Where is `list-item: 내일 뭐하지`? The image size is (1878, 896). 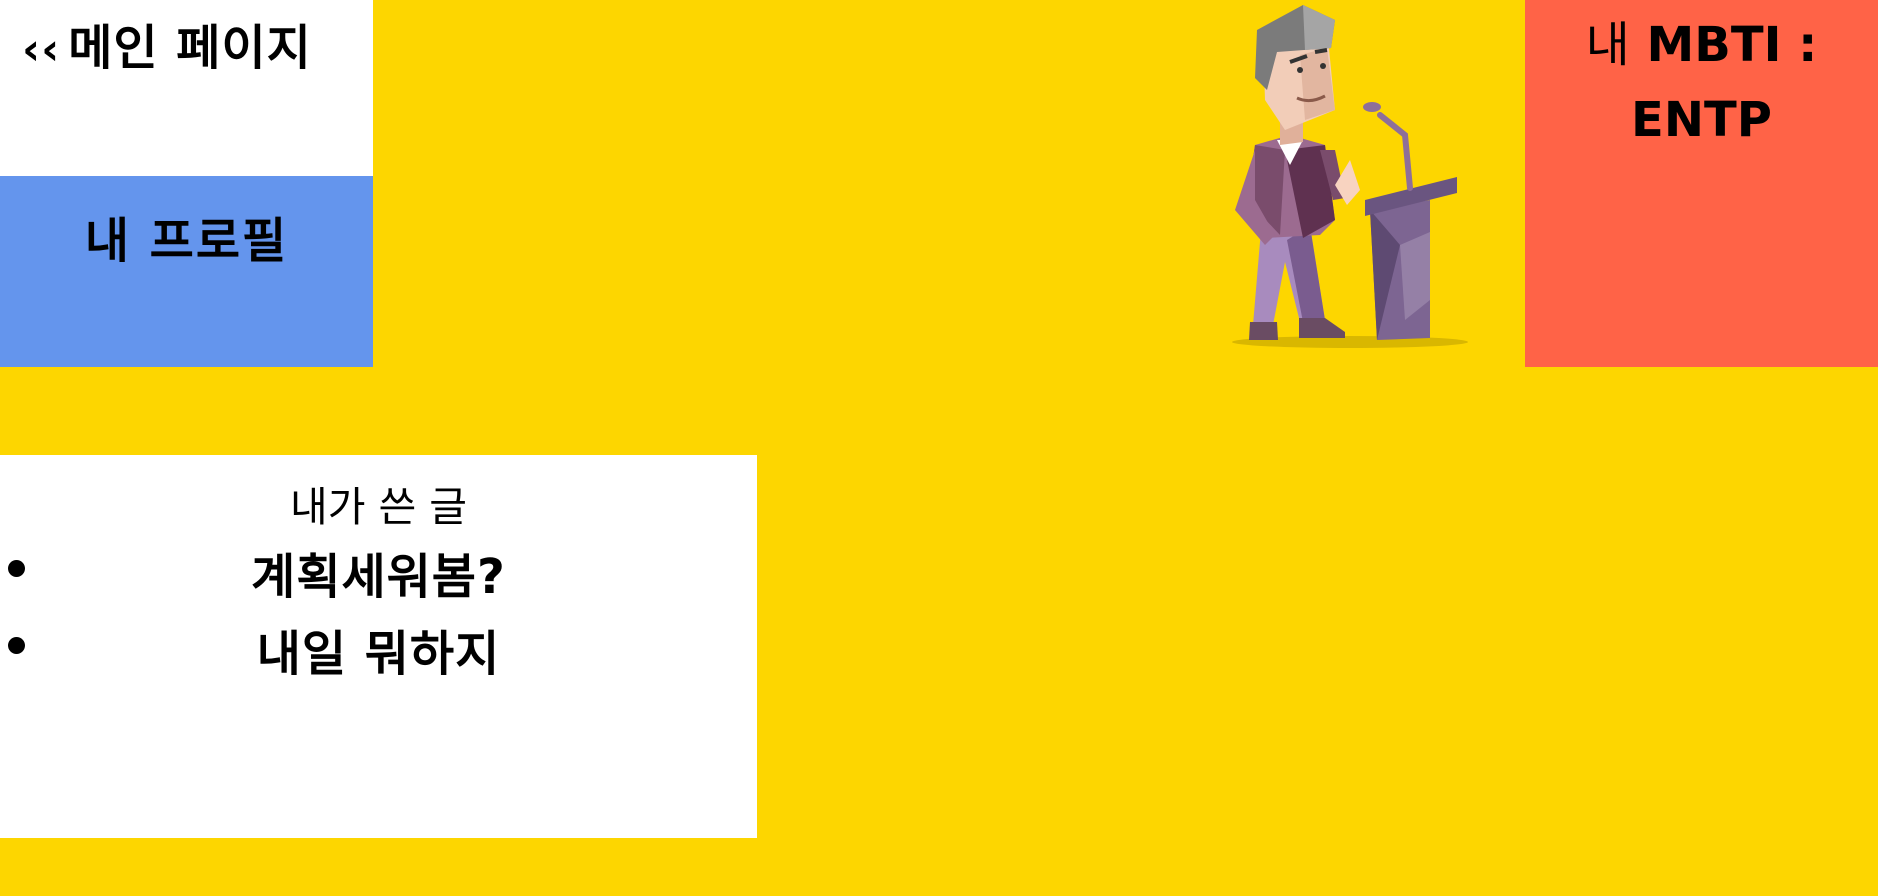 list-item: 내일 뭐하지 is located at coordinates (378, 648).